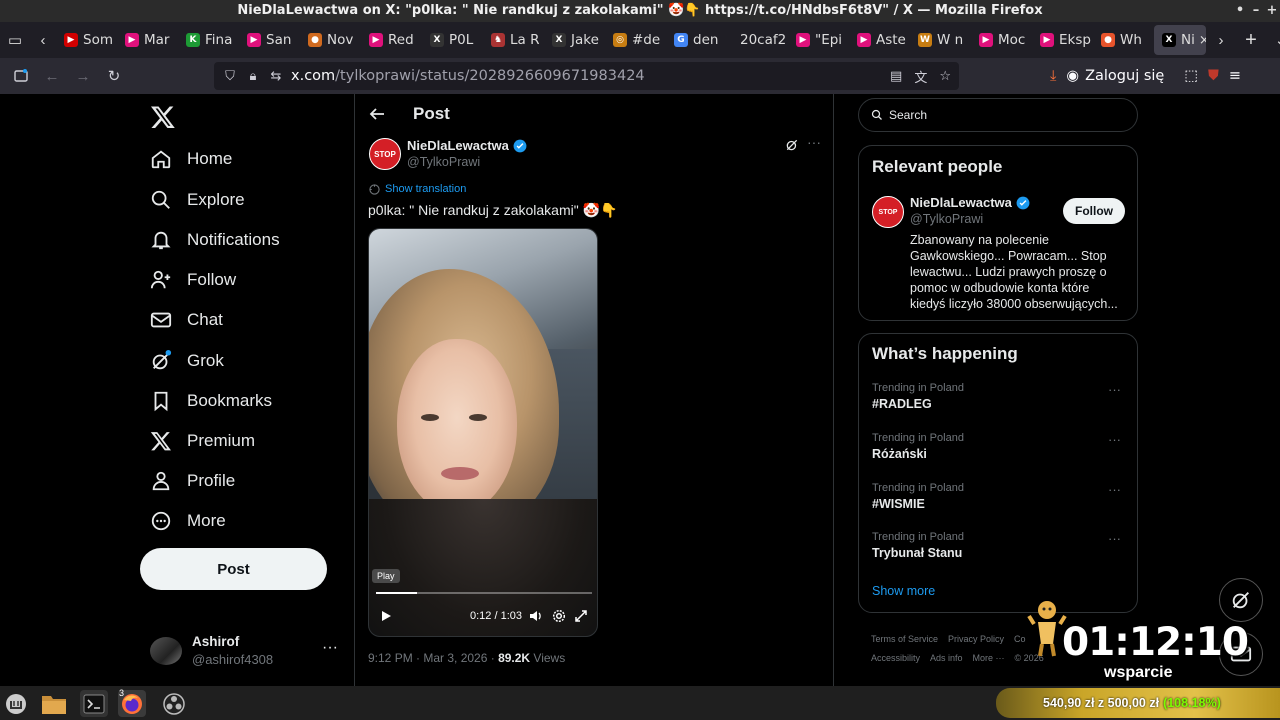  Describe the element at coordinates (574, 40) in the screenshot. I see `tab: X Jake` at that location.